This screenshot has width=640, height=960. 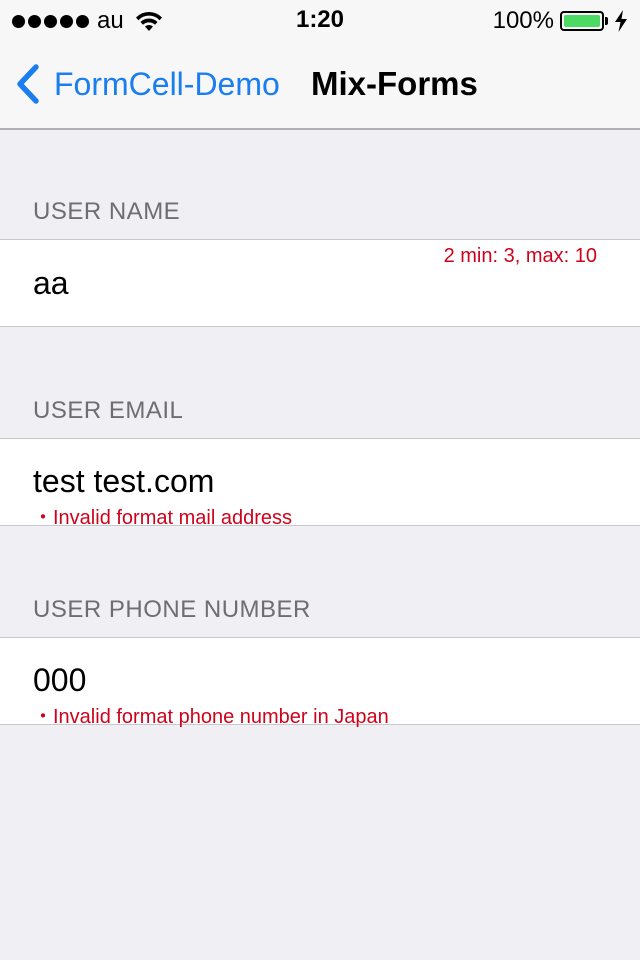 I want to click on chevron-left-icon, so click(x=28, y=84).